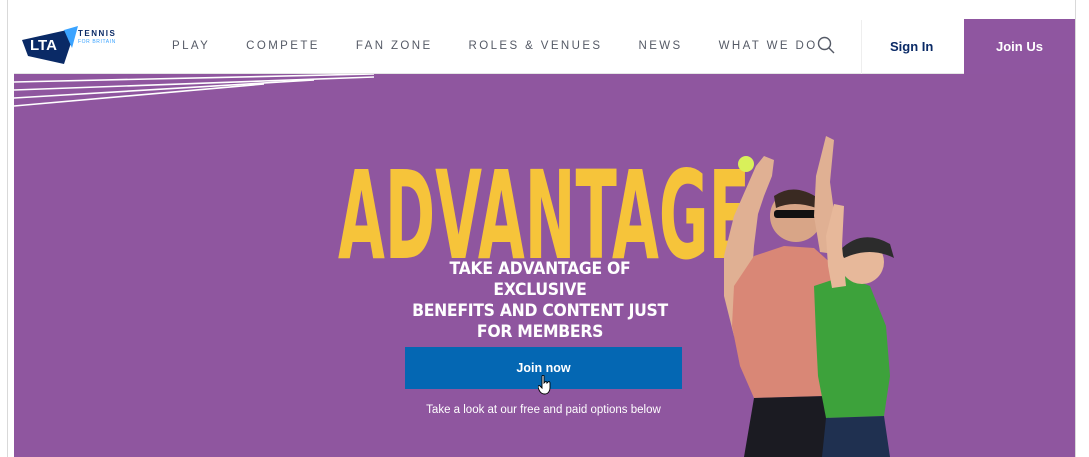 The image size is (1089, 457). What do you see at coordinates (97, 33) in the screenshot?
I see `logo-tagline: TENNIS` at bounding box center [97, 33].